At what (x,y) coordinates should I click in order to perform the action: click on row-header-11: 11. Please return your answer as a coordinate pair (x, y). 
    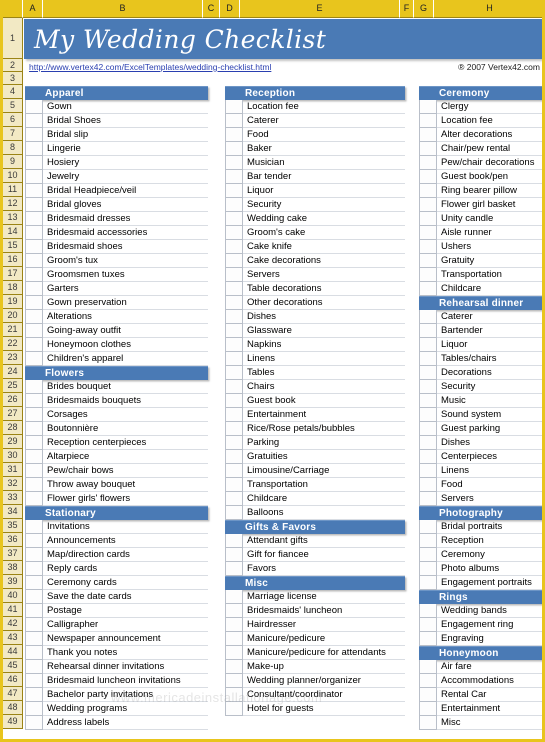
    Looking at the image, I should click on (12, 190).